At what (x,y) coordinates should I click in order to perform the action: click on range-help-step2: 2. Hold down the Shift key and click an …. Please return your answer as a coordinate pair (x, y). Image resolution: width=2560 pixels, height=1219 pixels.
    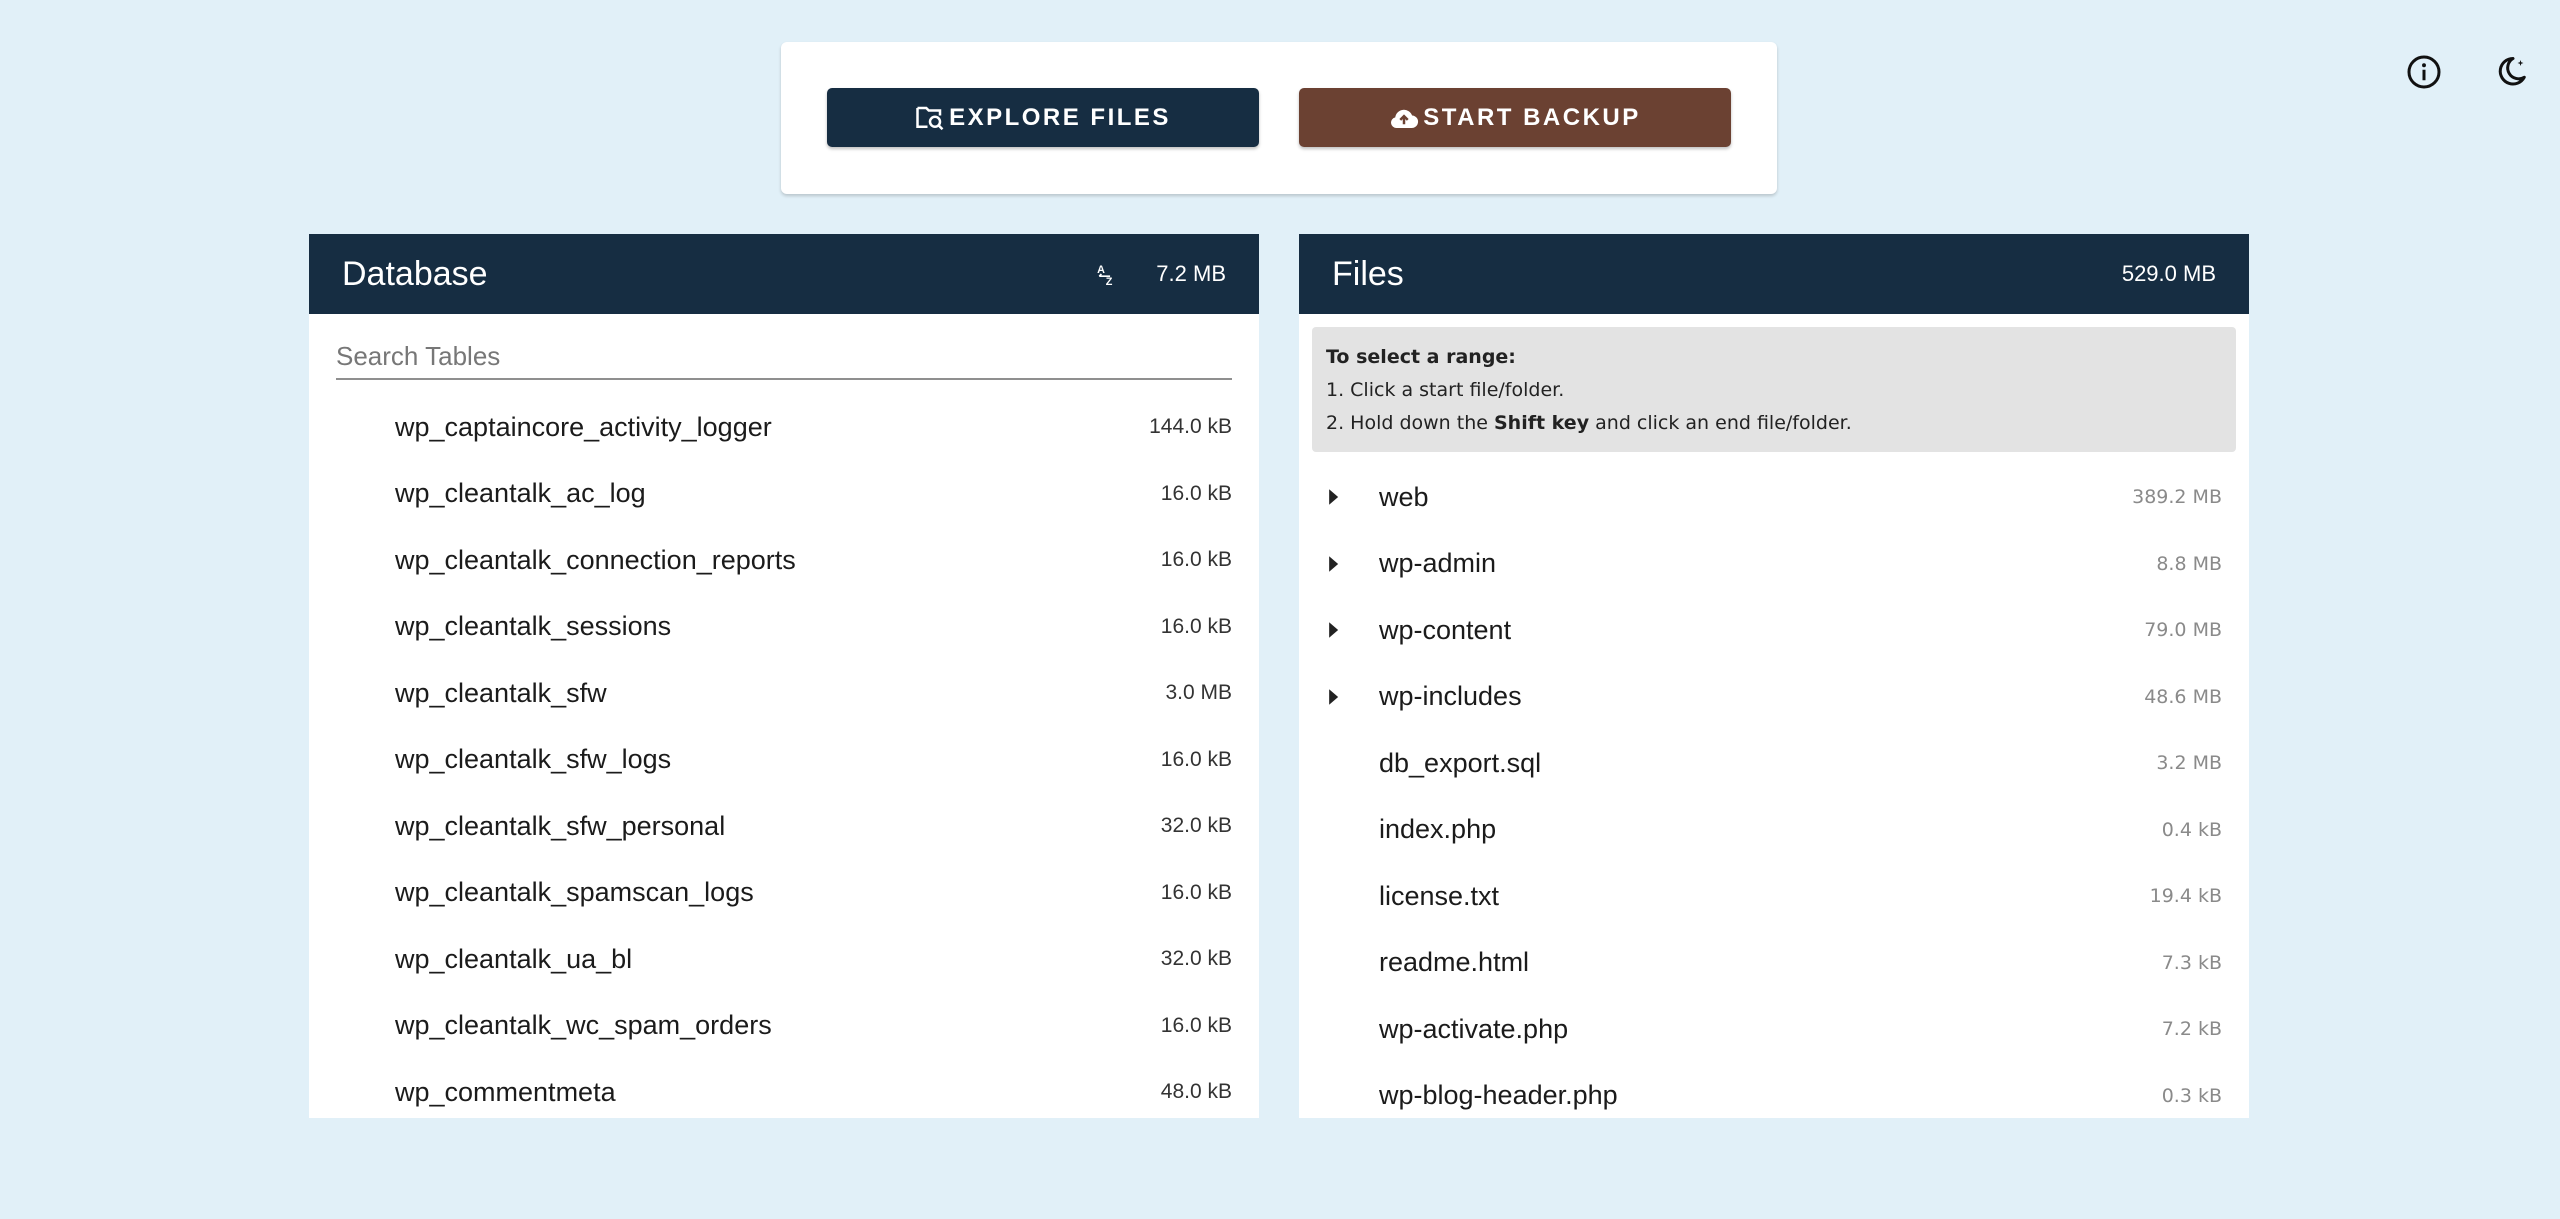
    Looking at the image, I should click on (1774, 423).